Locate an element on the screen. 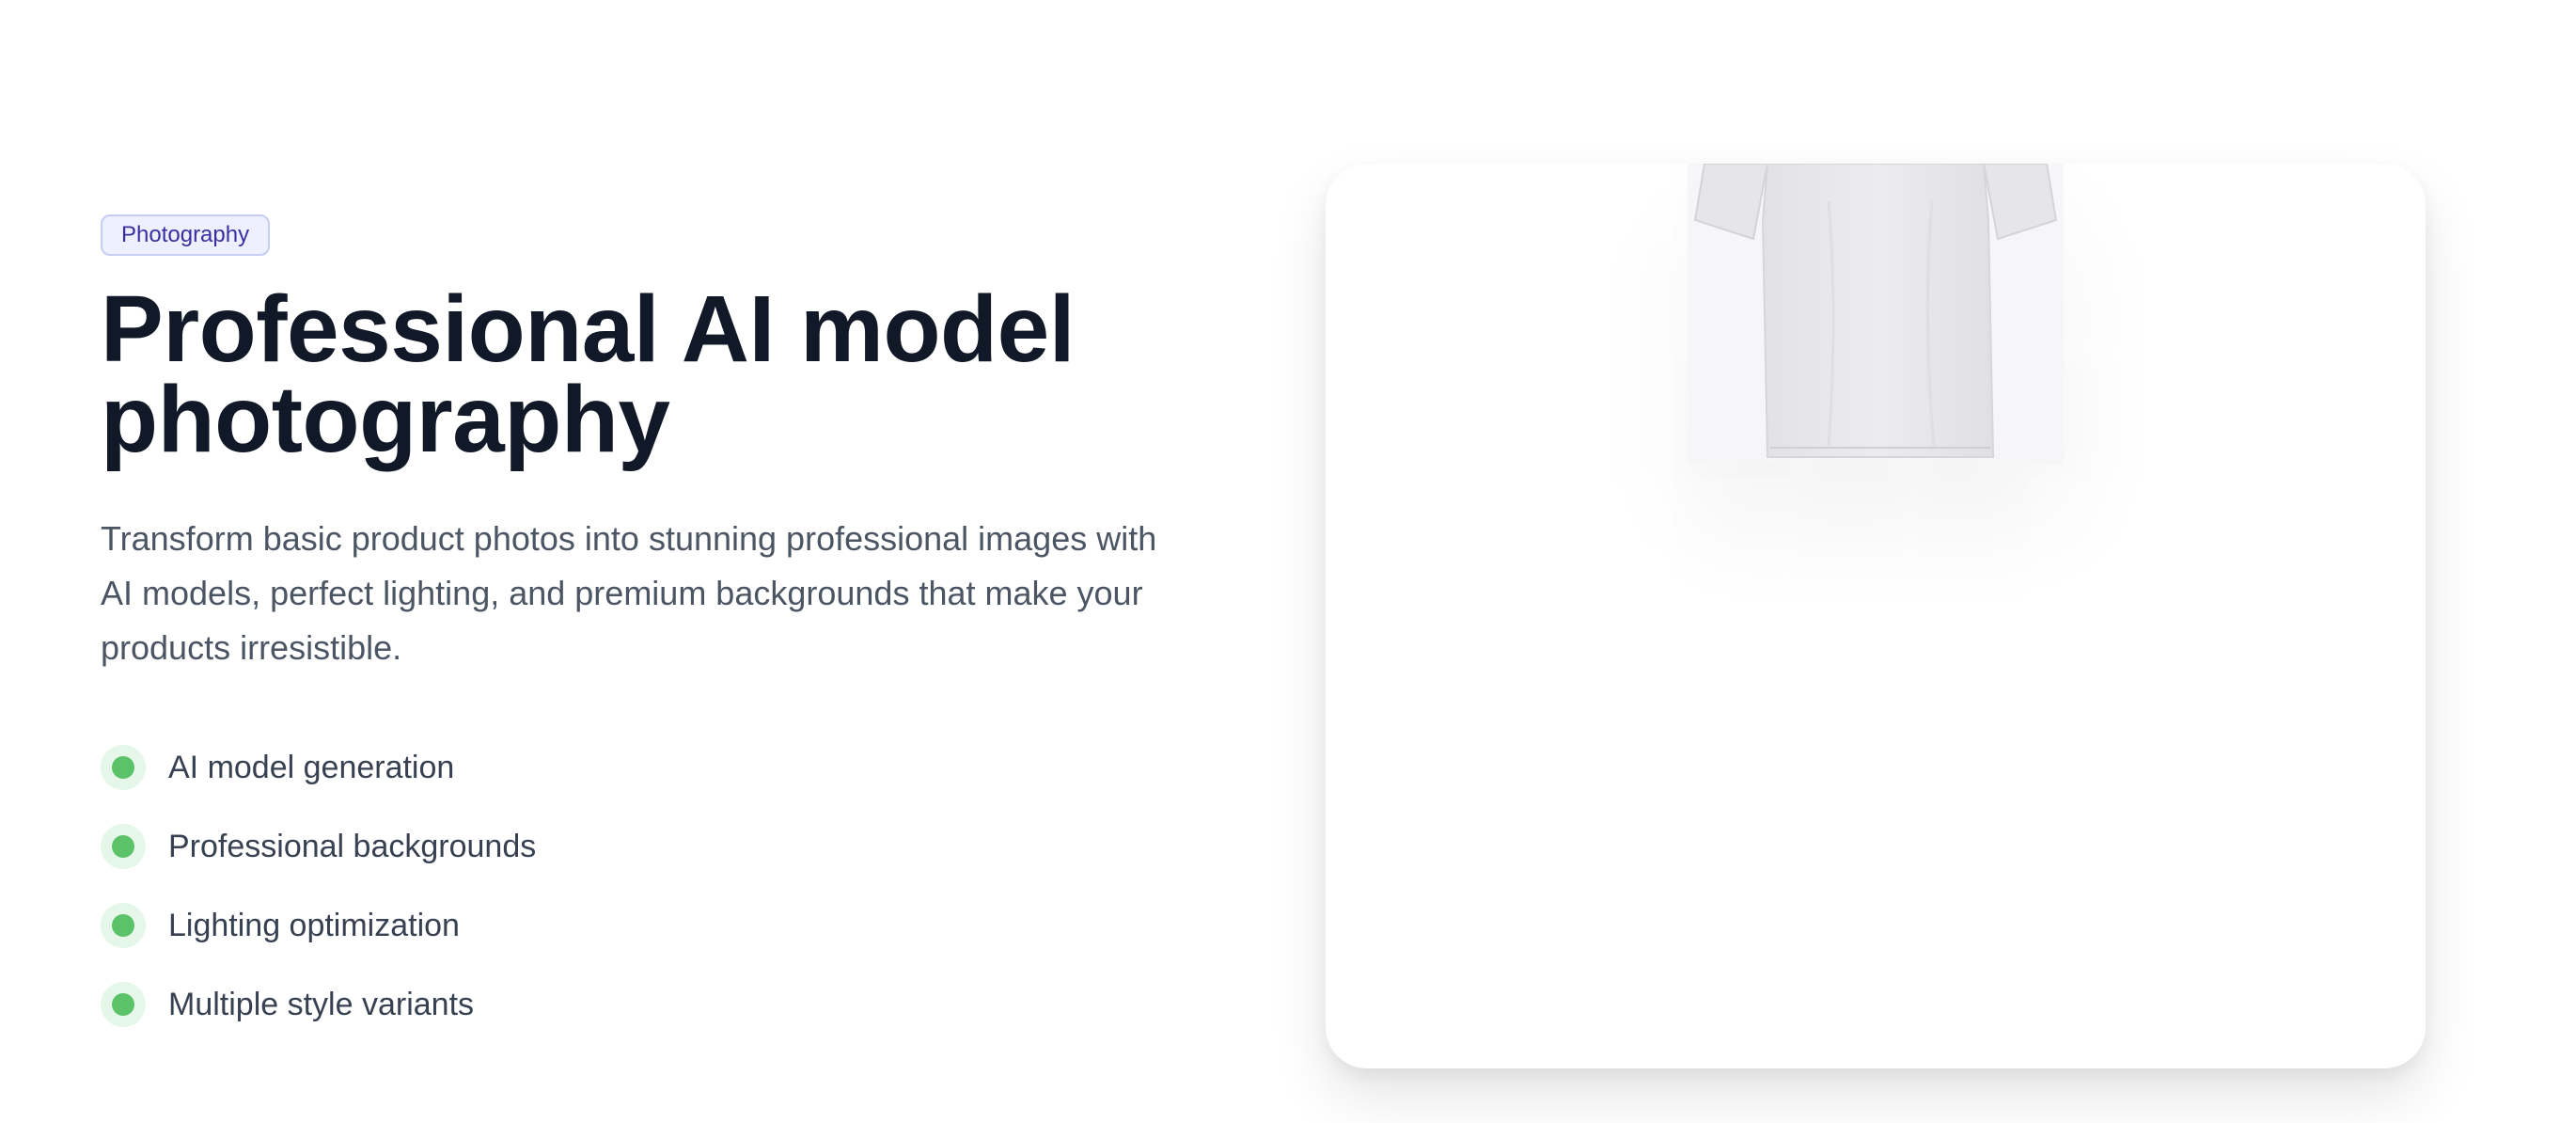  product-image is located at coordinates (1876, 314).